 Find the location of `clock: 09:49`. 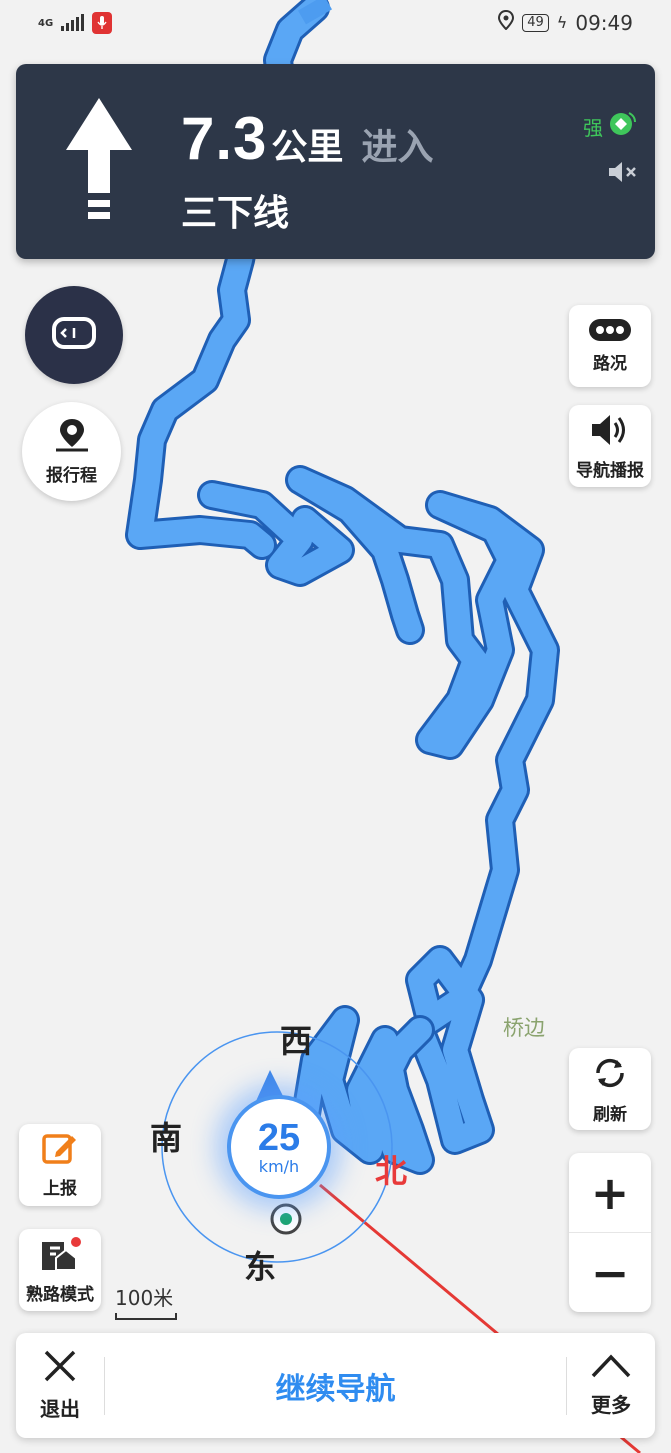

clock: 09:49 is located at coordinates (604, 22).